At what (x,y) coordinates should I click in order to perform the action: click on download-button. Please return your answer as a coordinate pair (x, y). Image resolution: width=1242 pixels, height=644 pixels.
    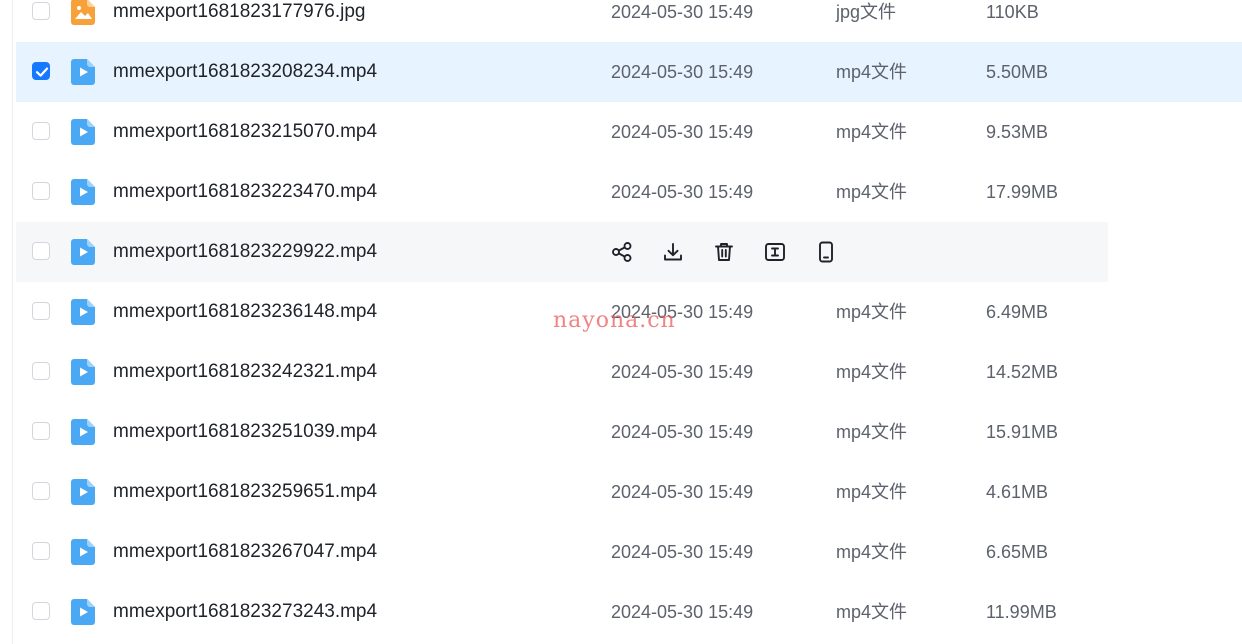
    Looking at the image, I should click on (673, 252).